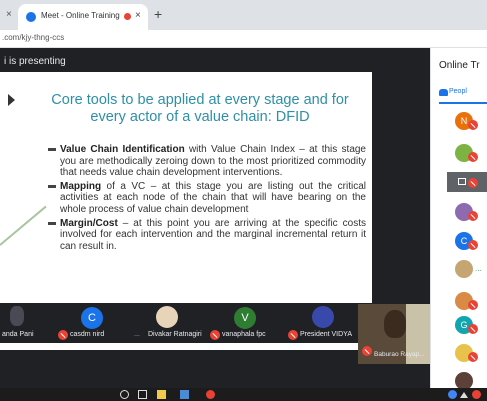 The height and width of the screenshot is (401, 487). What do you see at coordinates (11, 100) in the screenshot?
I see `slide-arrow-icon` at bounding box center [11, 100].